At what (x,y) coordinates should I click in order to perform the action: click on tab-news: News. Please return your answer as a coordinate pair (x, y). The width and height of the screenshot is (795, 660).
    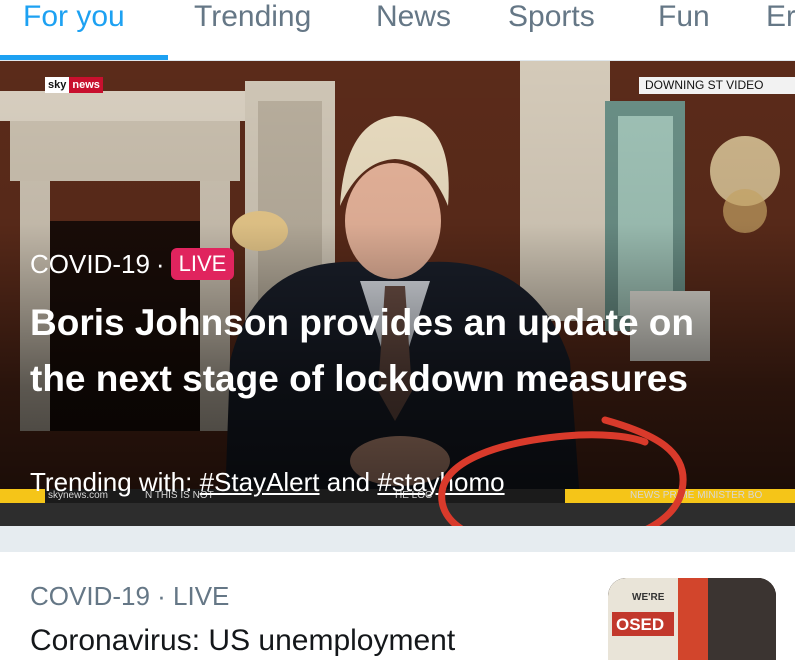
    Looking at the image, I should click on (413, 31).